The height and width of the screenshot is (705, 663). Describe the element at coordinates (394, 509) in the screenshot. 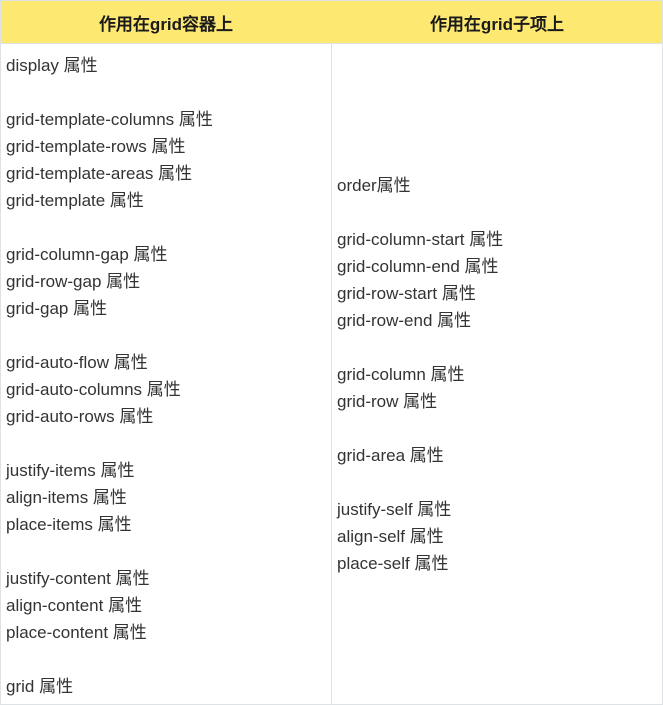

I see `item-property-item: justify-self 属性` at that location.